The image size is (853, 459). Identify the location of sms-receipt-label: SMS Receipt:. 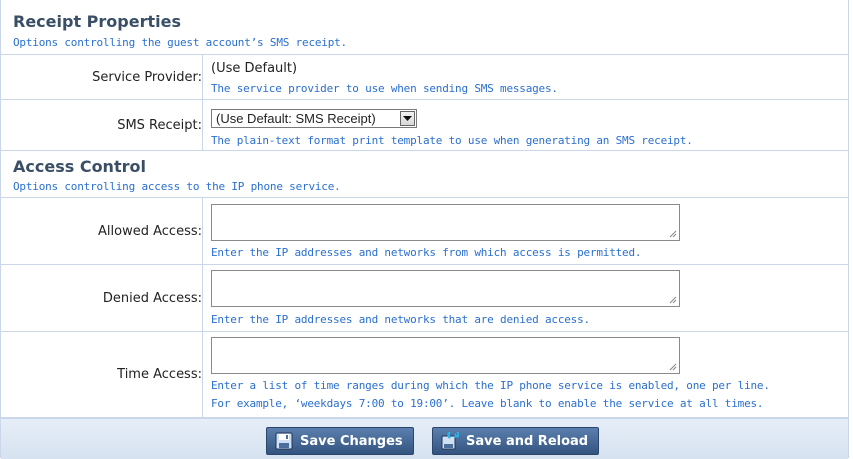
(159, 125).